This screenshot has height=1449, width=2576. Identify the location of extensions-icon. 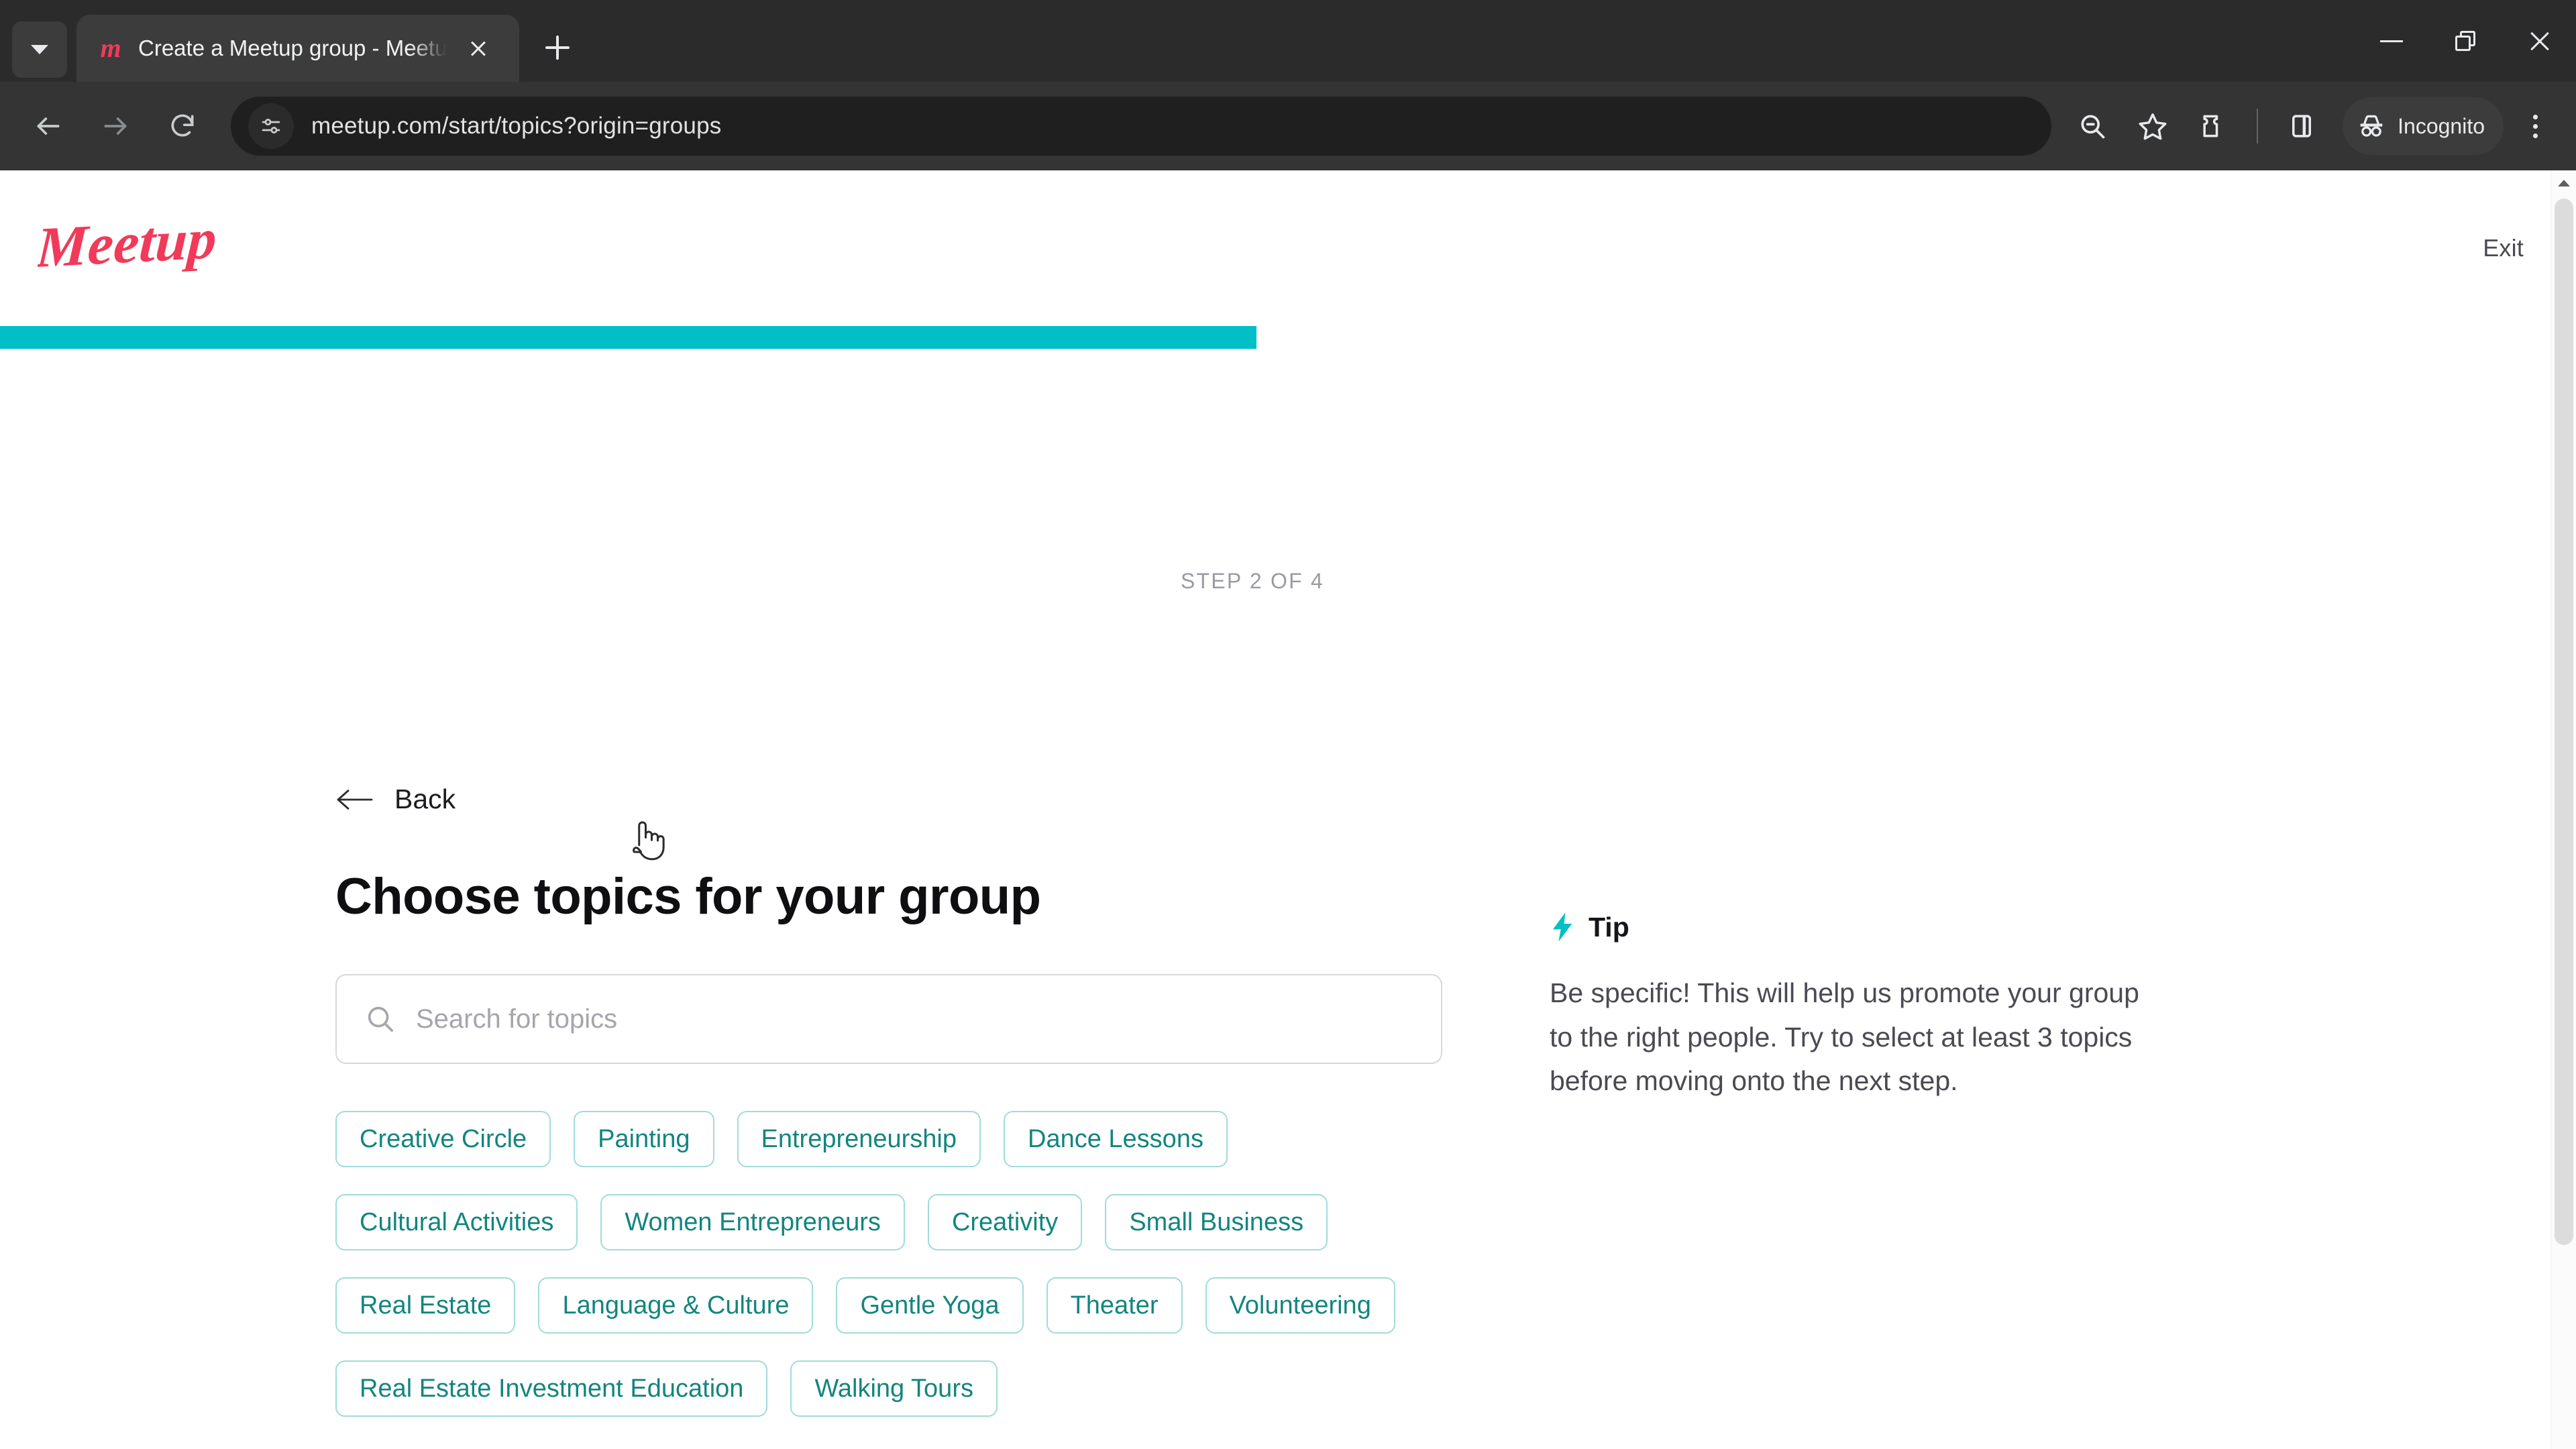
(2213, 126).